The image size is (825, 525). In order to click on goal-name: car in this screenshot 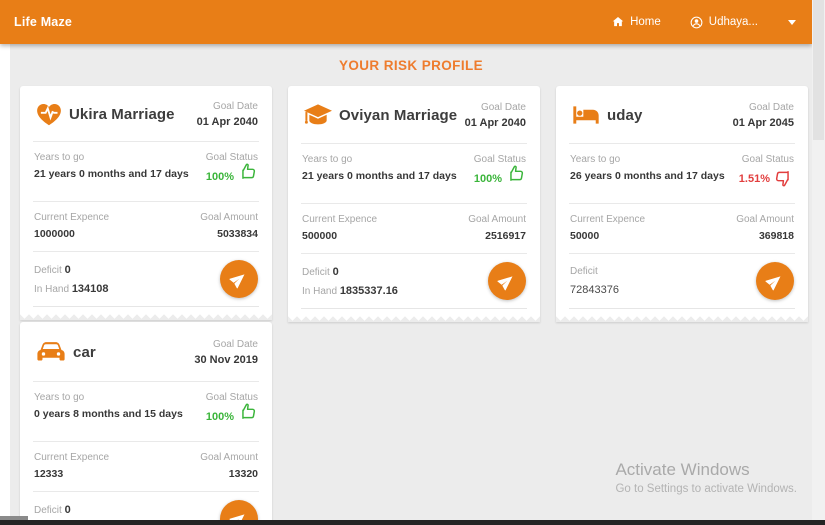, I will do `click(84, 352)`.